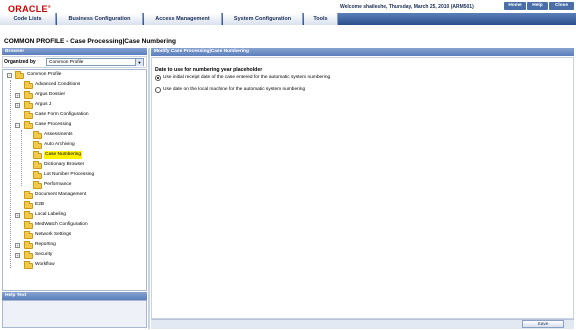 Image resolution: width=576 pixels, height=330 pixels. I want to click on tab-code-lists: Code Lists, so click(28, 19).